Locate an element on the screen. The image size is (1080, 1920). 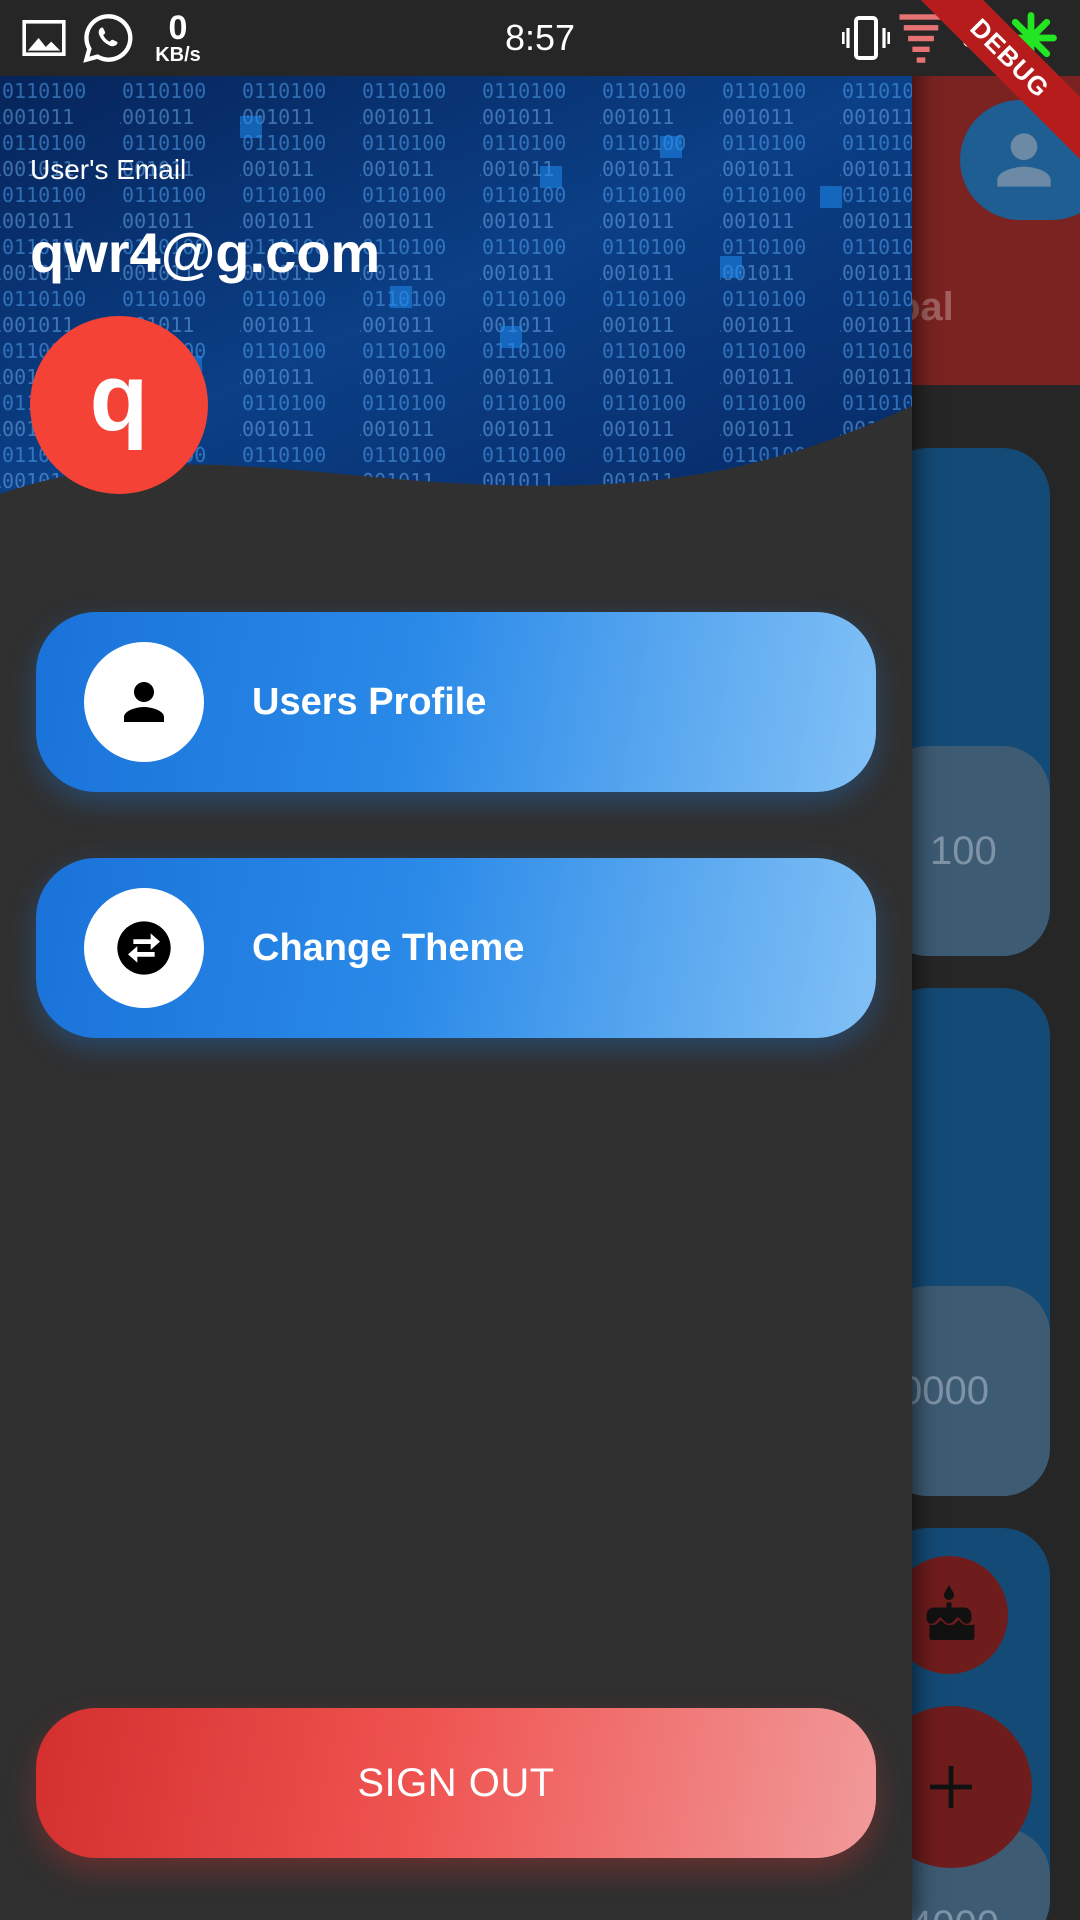
sign-out-button: SIGN OUT is located at coordinates (456, 1783).